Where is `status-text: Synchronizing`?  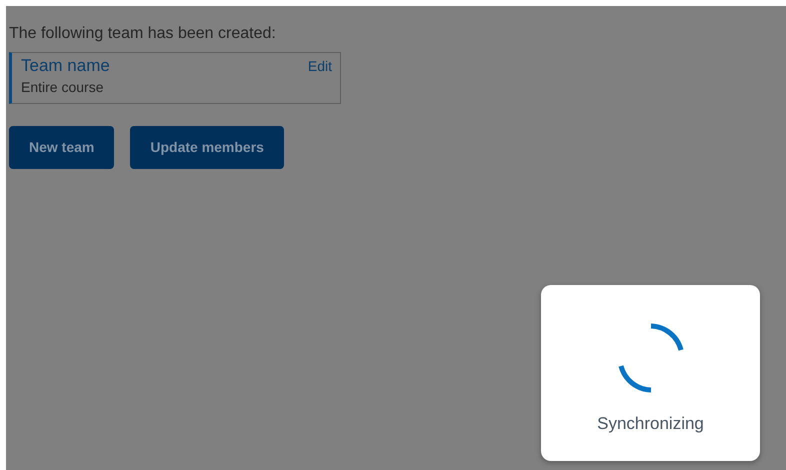 status-text: Synchronizing is located at coordinates (650, 424).